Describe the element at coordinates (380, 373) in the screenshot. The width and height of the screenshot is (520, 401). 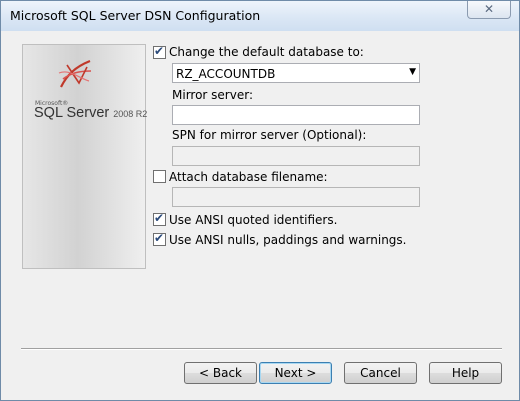
I see `cancel-button: Cancel` at that location.